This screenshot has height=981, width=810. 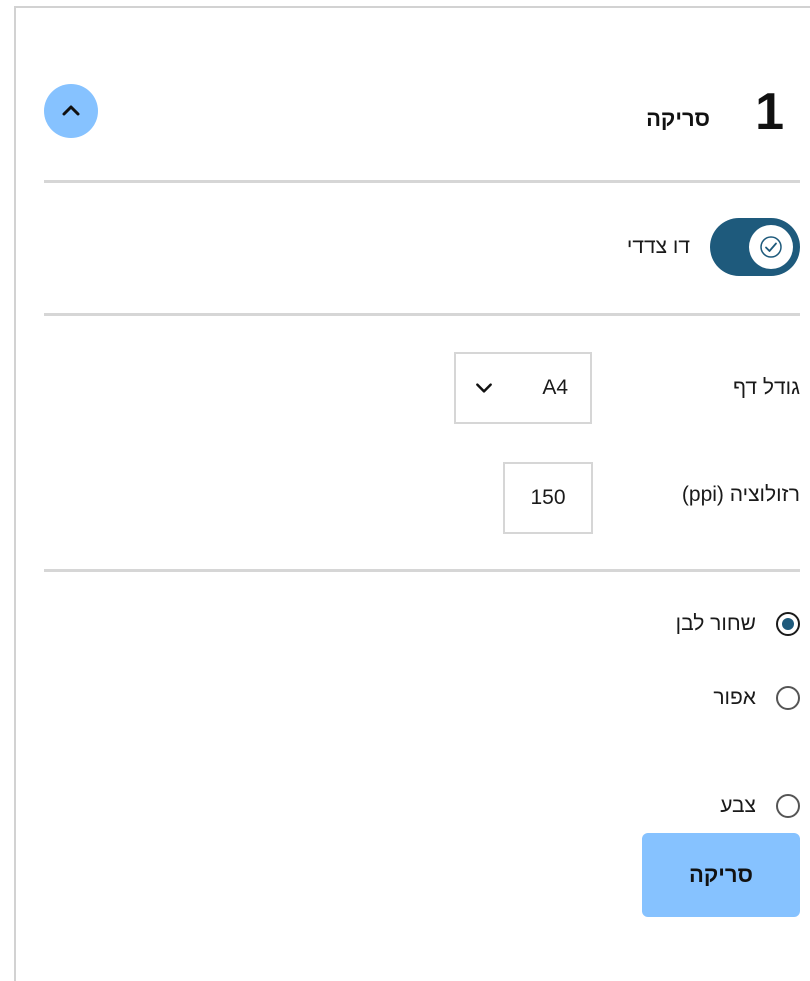 I want to click on radio-black-white: שחור לבן, so click(x=738, y=624).